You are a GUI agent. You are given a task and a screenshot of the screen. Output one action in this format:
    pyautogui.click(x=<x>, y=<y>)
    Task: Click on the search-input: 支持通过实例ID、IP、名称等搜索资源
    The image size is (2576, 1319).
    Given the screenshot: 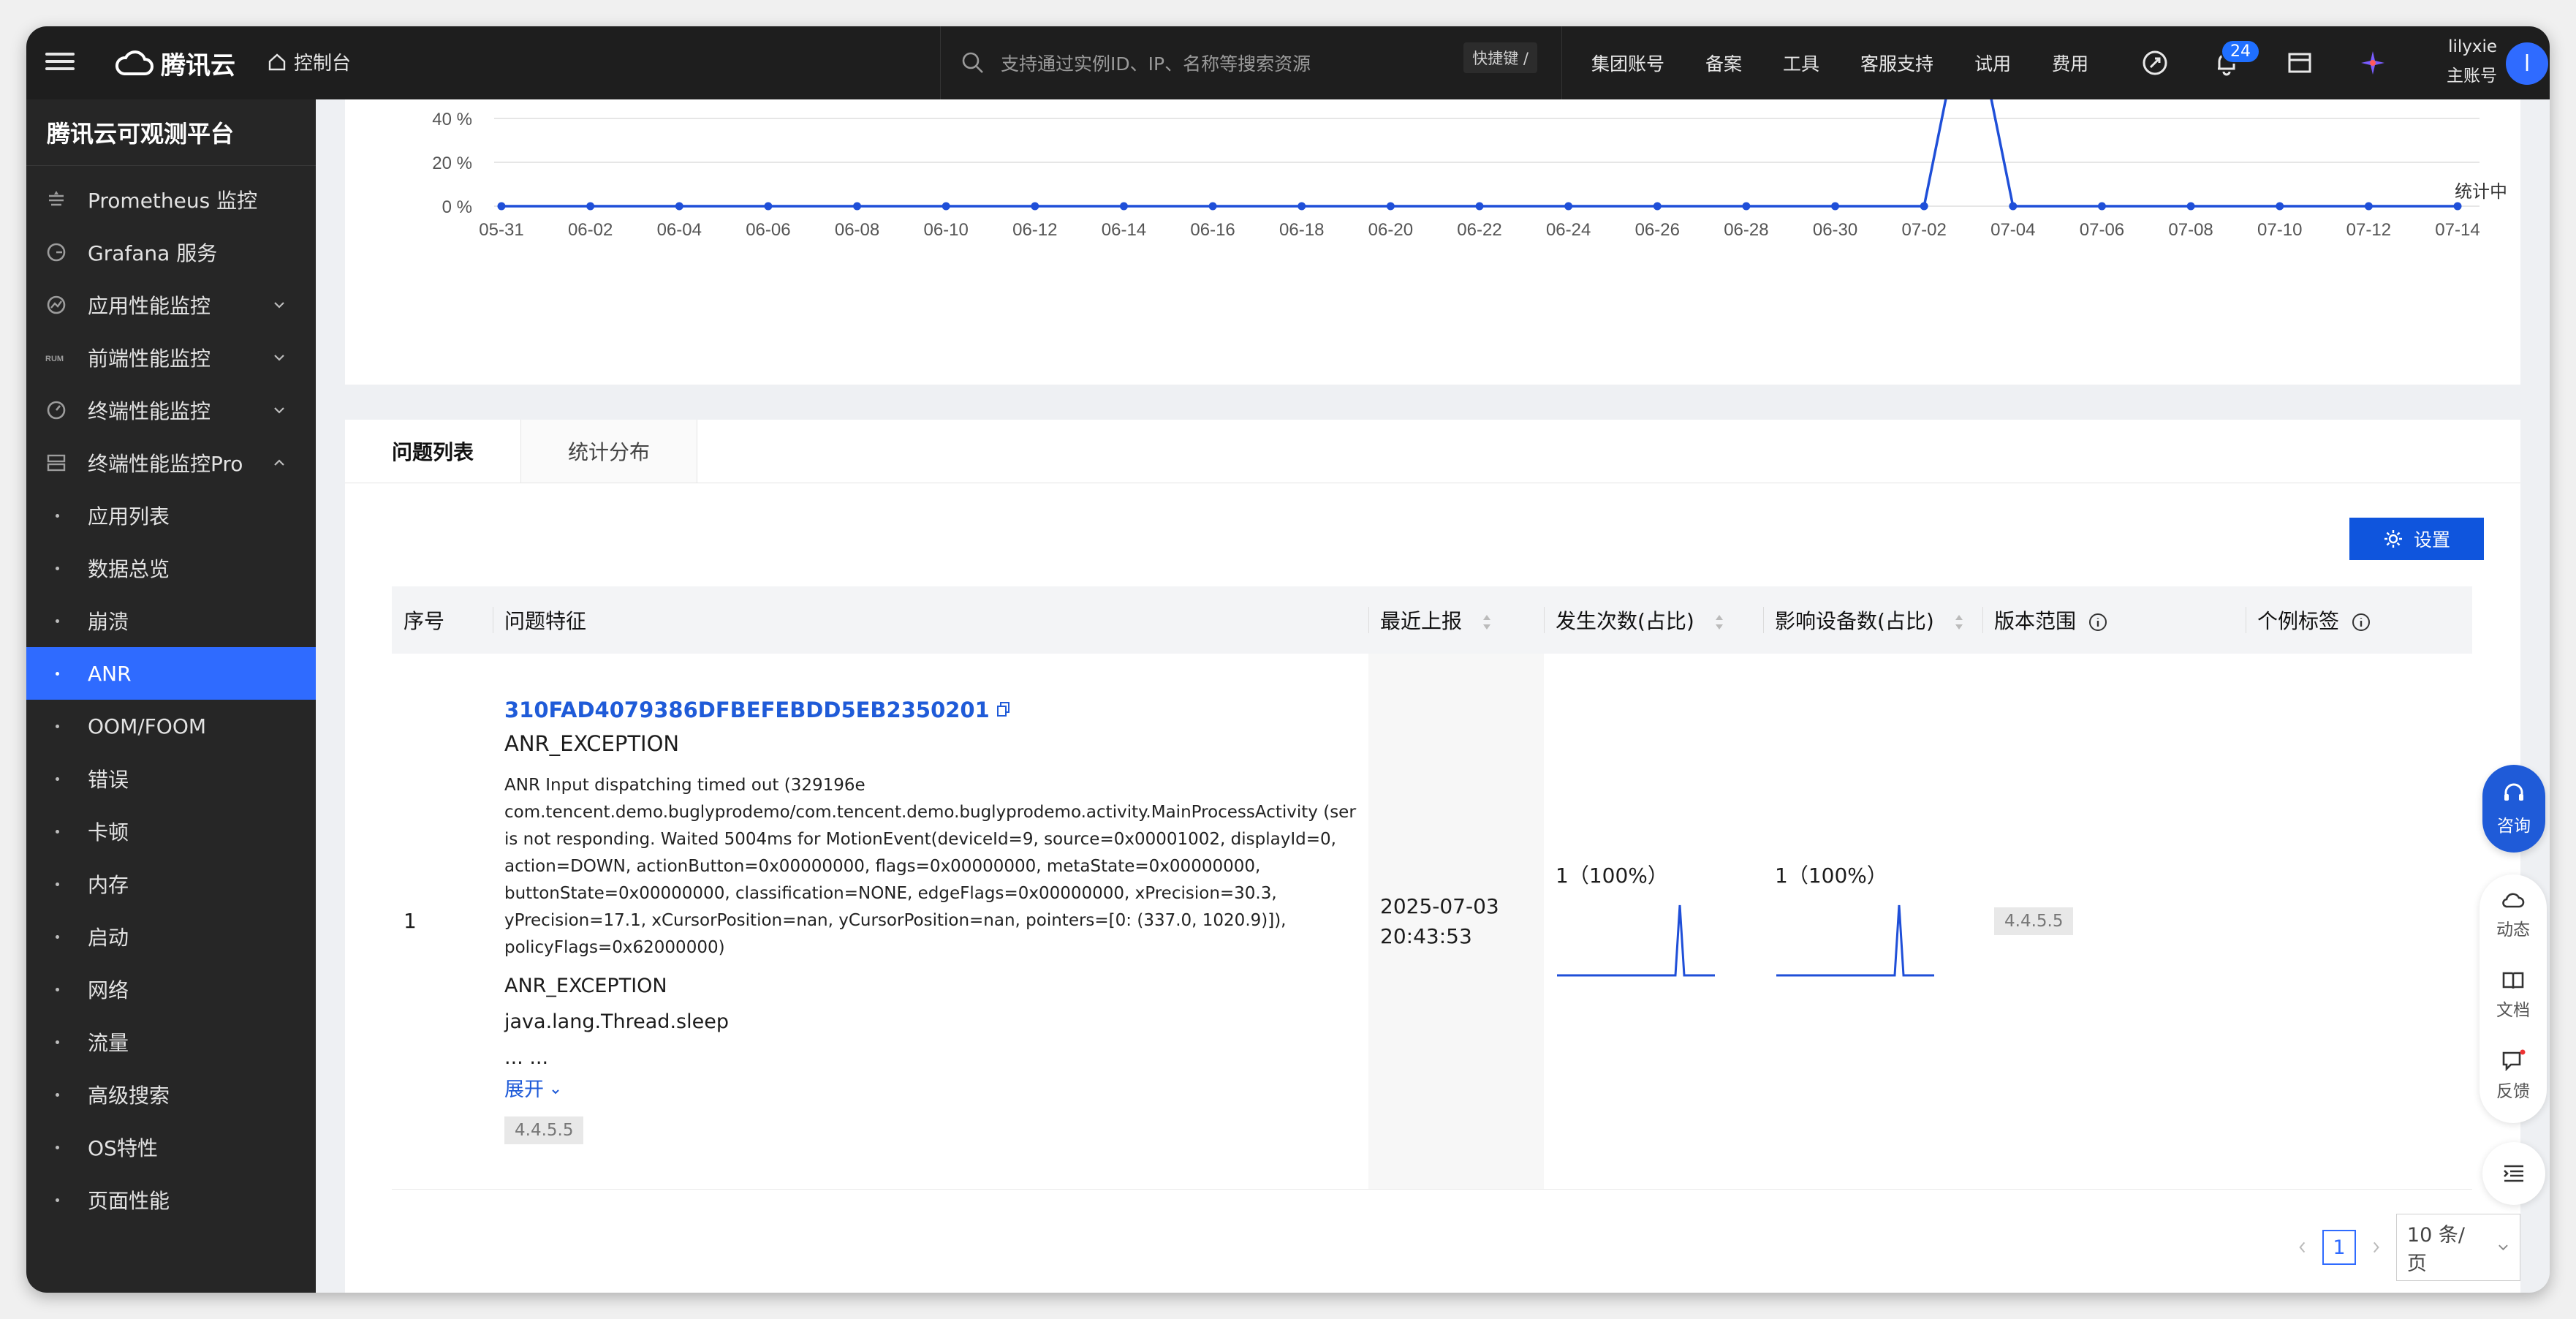 What is the action you would take?
    pyautogui.click(x=1156, y=63)
    